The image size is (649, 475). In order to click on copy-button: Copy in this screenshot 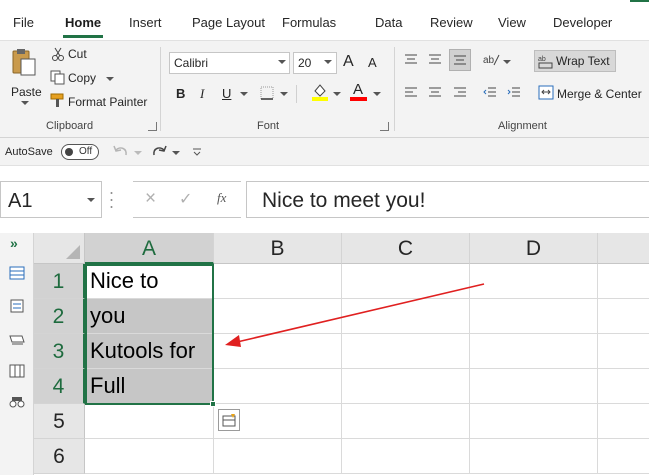, I will do `click(82, 78)`.